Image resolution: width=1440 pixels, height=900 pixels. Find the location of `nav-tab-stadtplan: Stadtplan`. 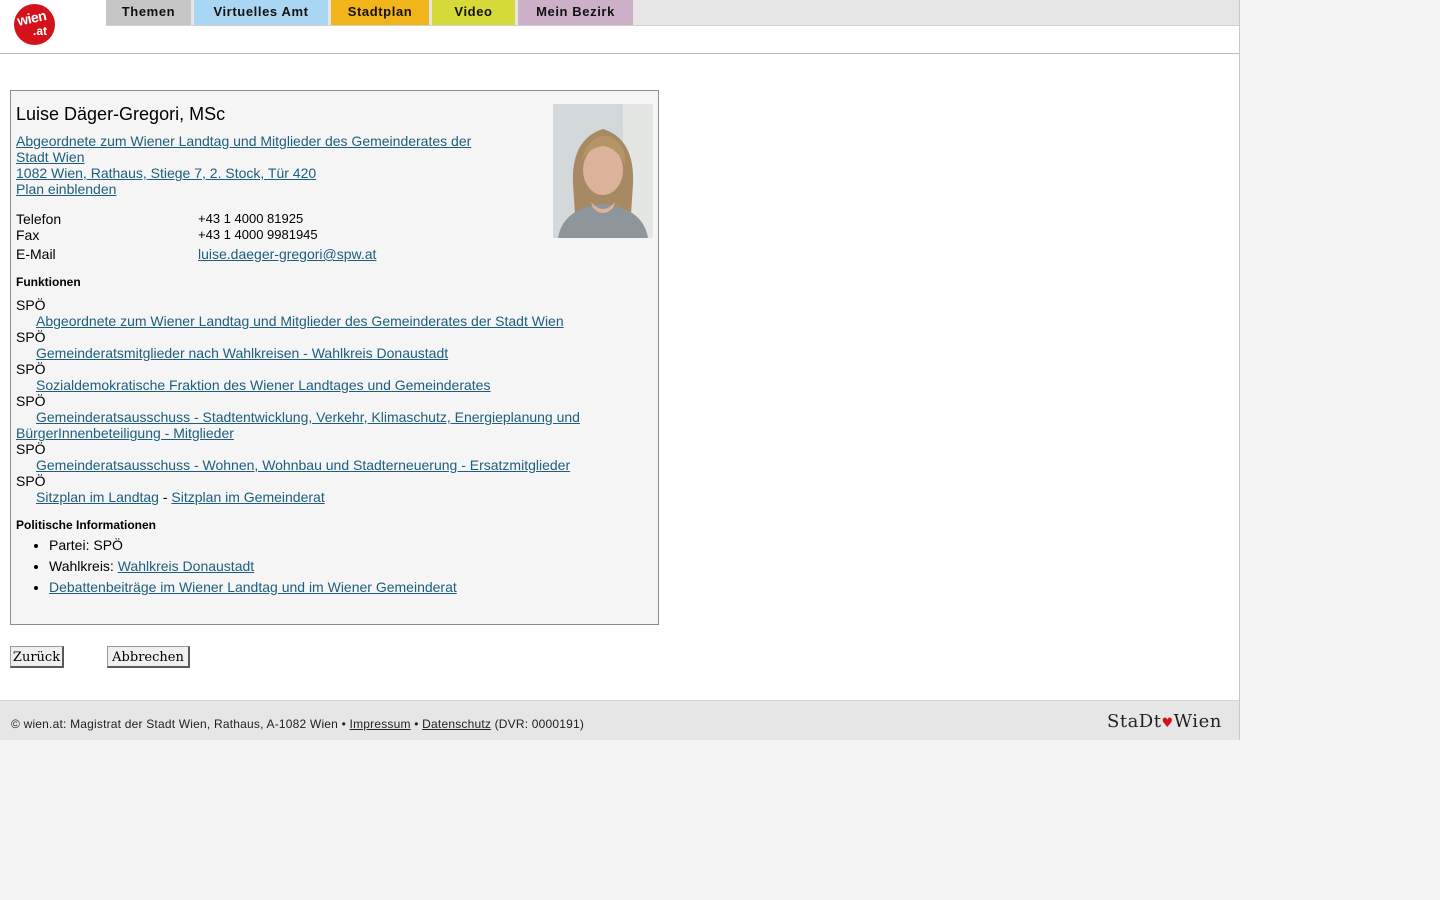

nav-tab-stadtplan: Stadtplan is located at coordinates (380, 12).